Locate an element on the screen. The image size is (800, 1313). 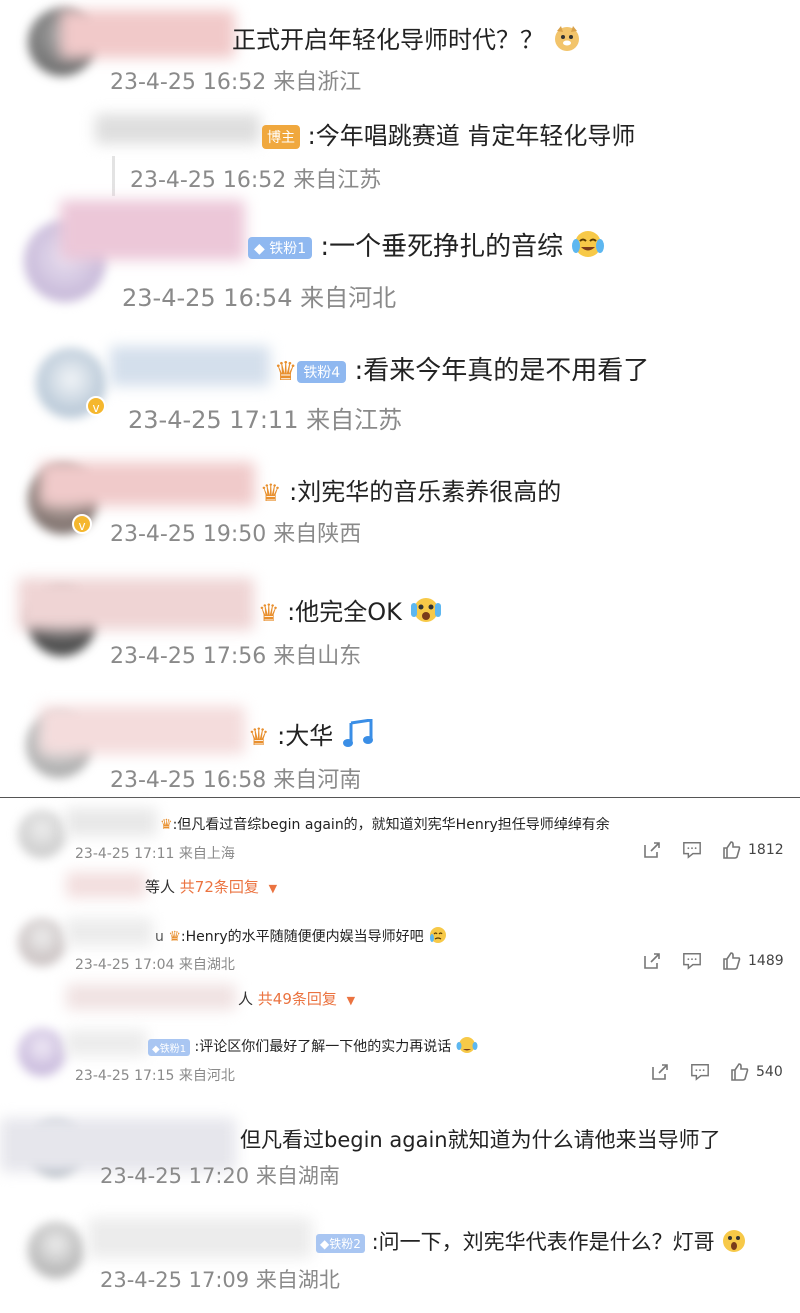
doge-emoji-icon is located at coordinates (567, 41).